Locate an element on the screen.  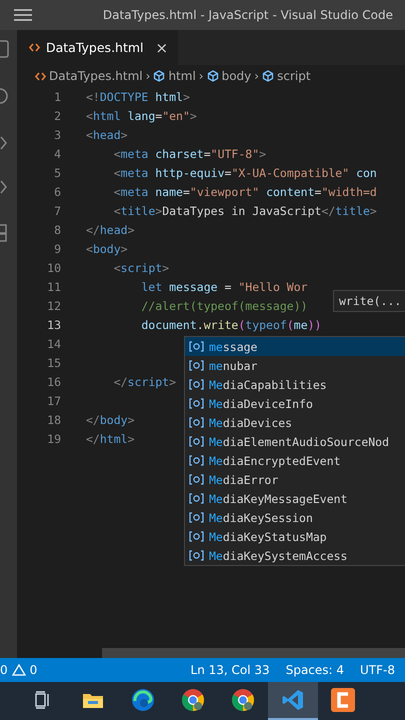
code-line: <meta http-equiv="X-UA-Compatible" con is located at coordinates (244, 173).